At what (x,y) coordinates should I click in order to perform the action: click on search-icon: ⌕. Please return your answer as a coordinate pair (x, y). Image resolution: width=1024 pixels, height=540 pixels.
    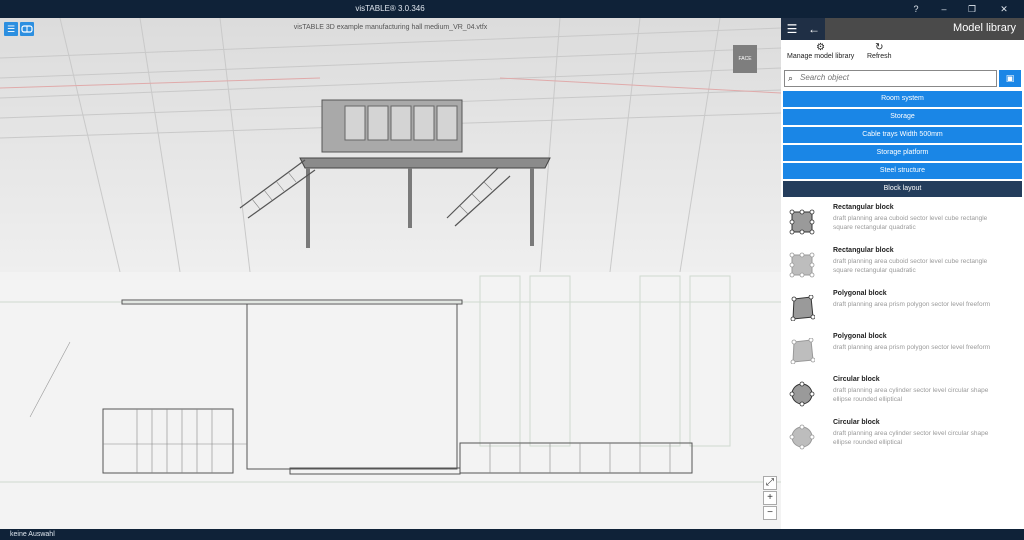
    Looking at the image, I should click on (791, 78).